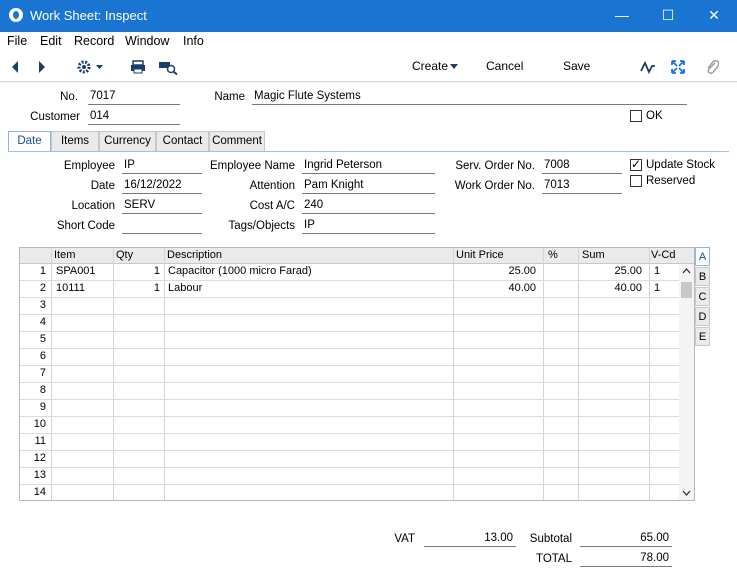 Image resolution: width=737 pixels, height=586 pixels. Describe the element at coordinates (714, 16) in the screenshot. I see `close-button: ✕` at that location.